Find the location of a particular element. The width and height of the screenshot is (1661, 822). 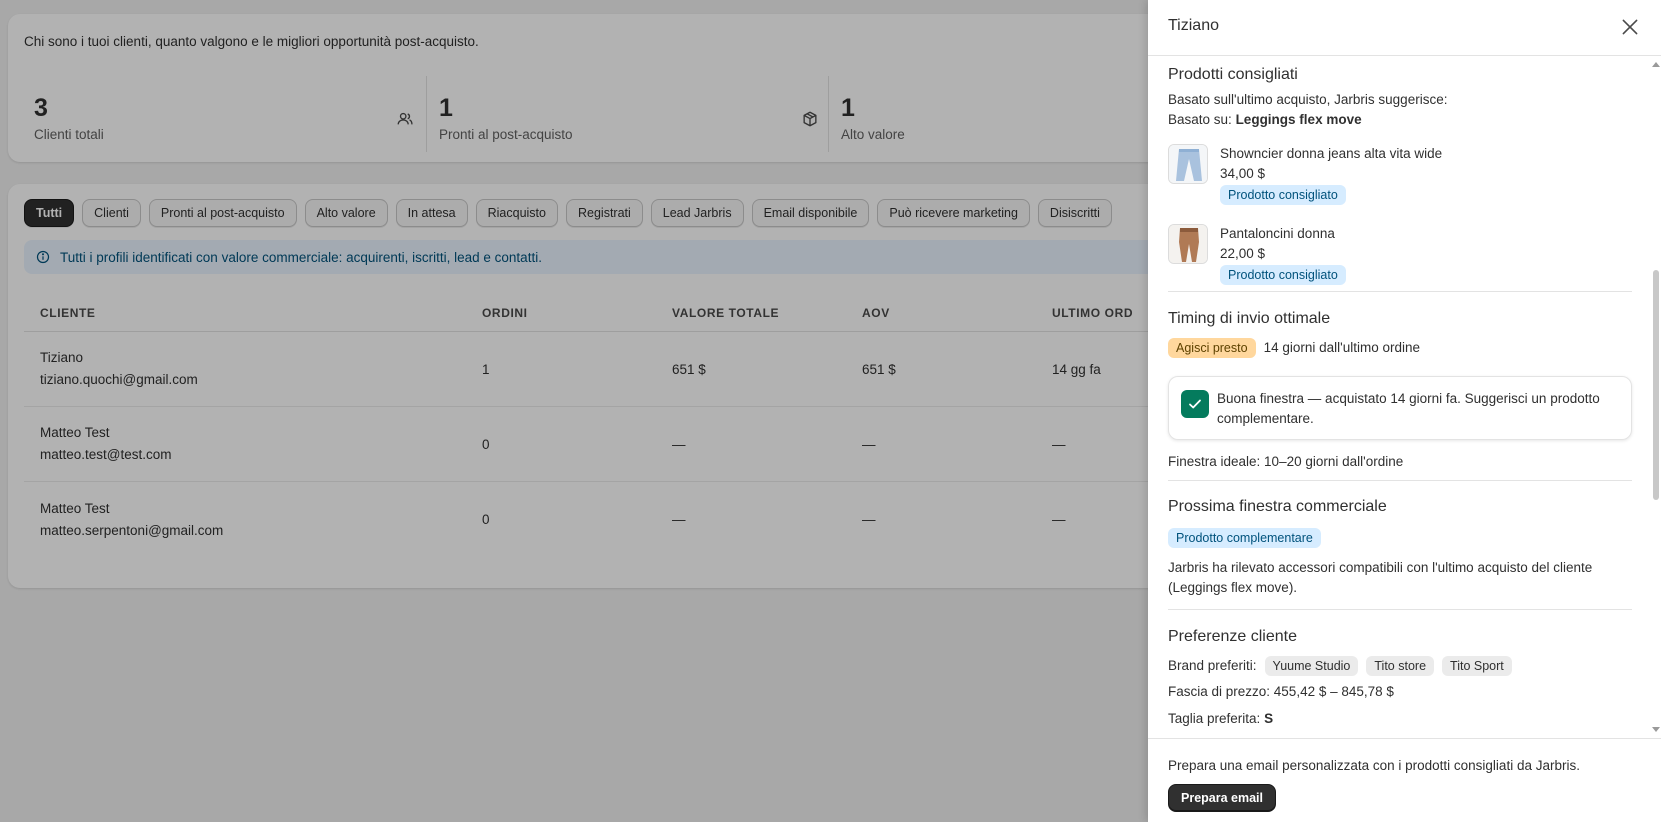

timing-badge: Agisci presto is located at coordinates (1212, 348).